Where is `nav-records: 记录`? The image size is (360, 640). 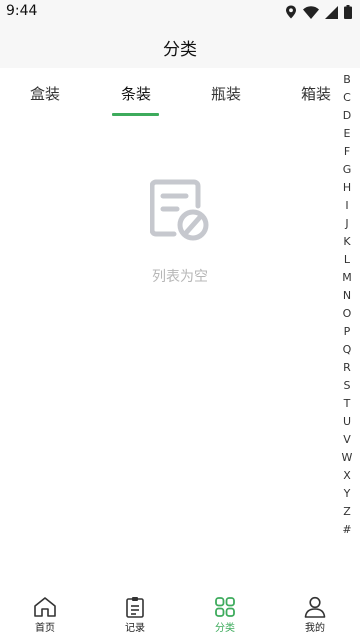 nav-records: 记录 is located at coordinates (135, 616).